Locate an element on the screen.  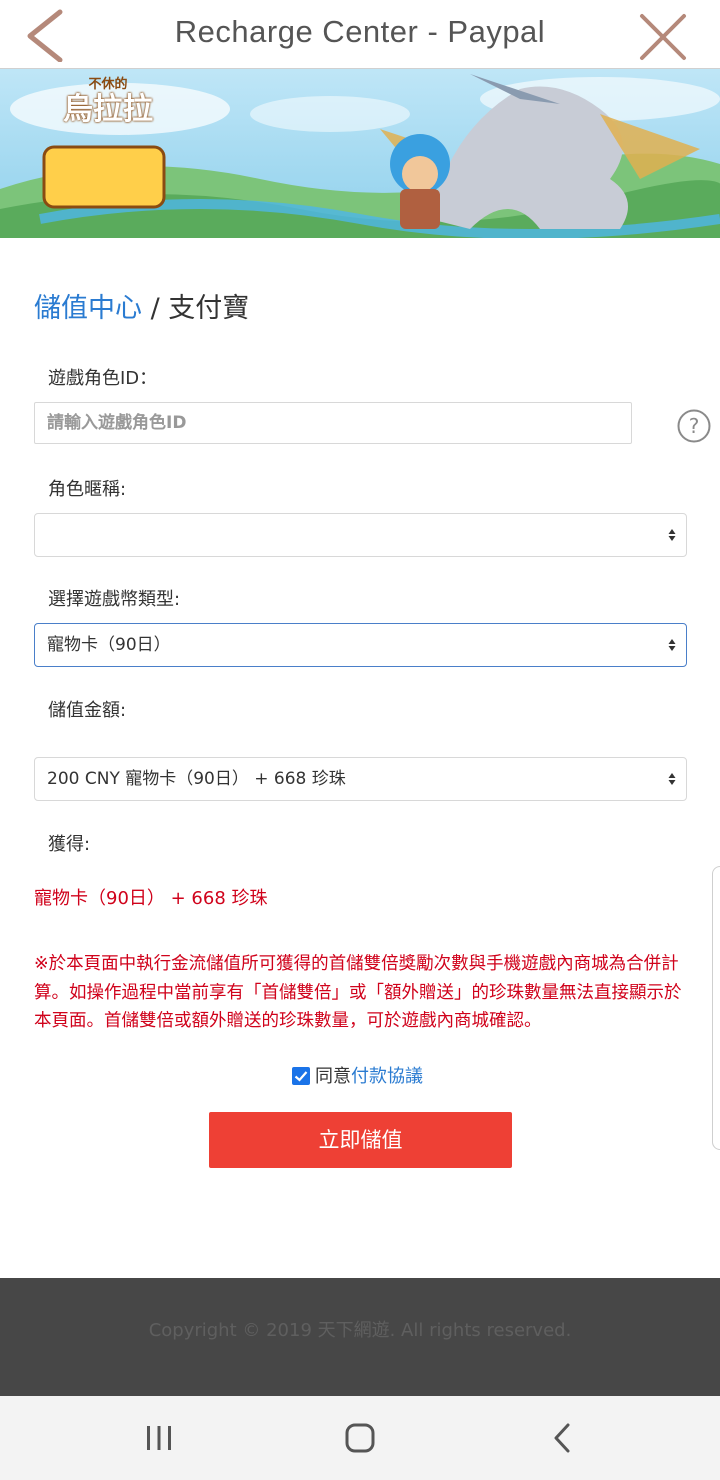
amount-select: 200 CNY 寵物卡（90日） + 668 珍珠 is located at coordinates (360, 779).